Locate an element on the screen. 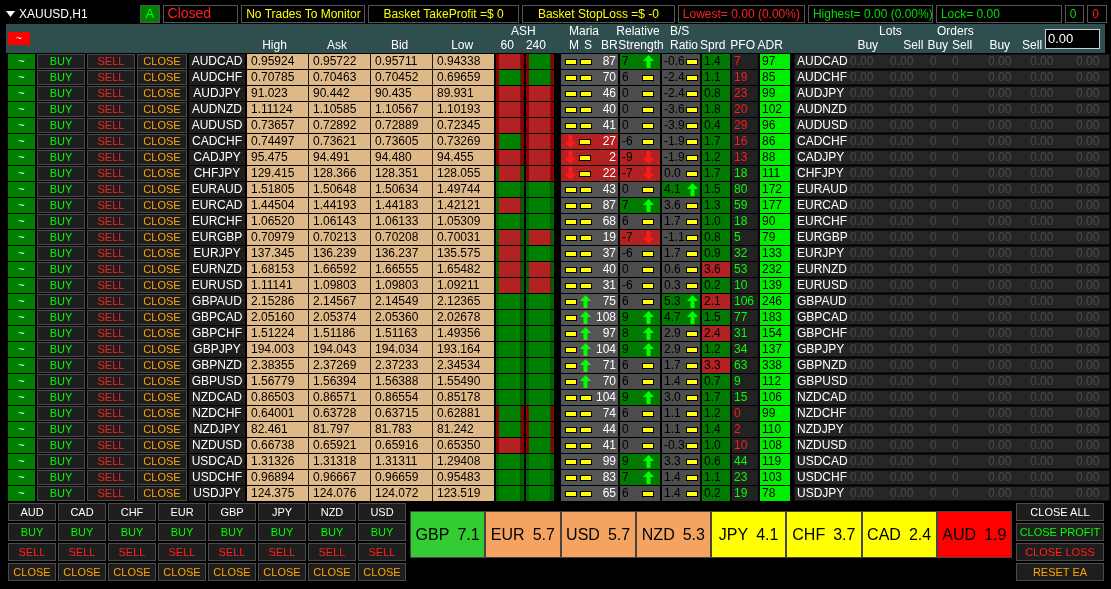 The width and height of the screenshot is (1111, 589). action-button: CLOSE PROFIT is located at coordinates (1060, 532).